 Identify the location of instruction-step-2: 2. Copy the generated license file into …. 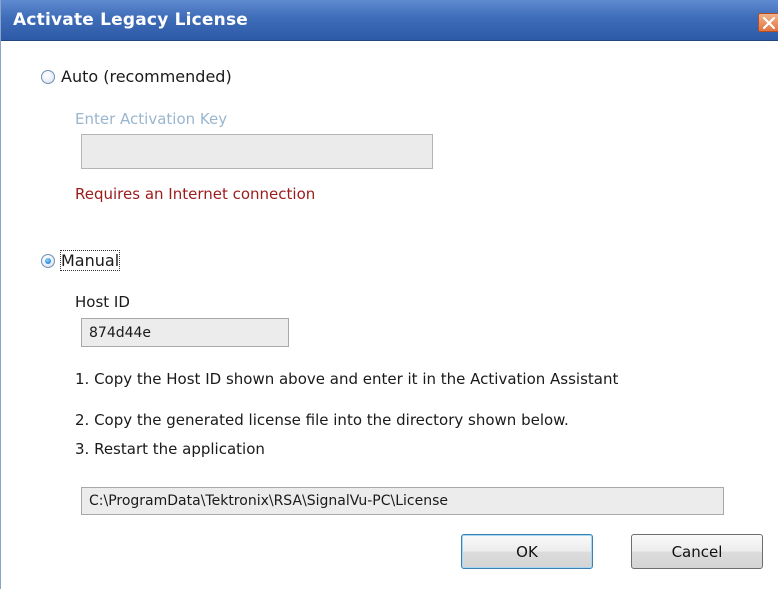
(322, 420).